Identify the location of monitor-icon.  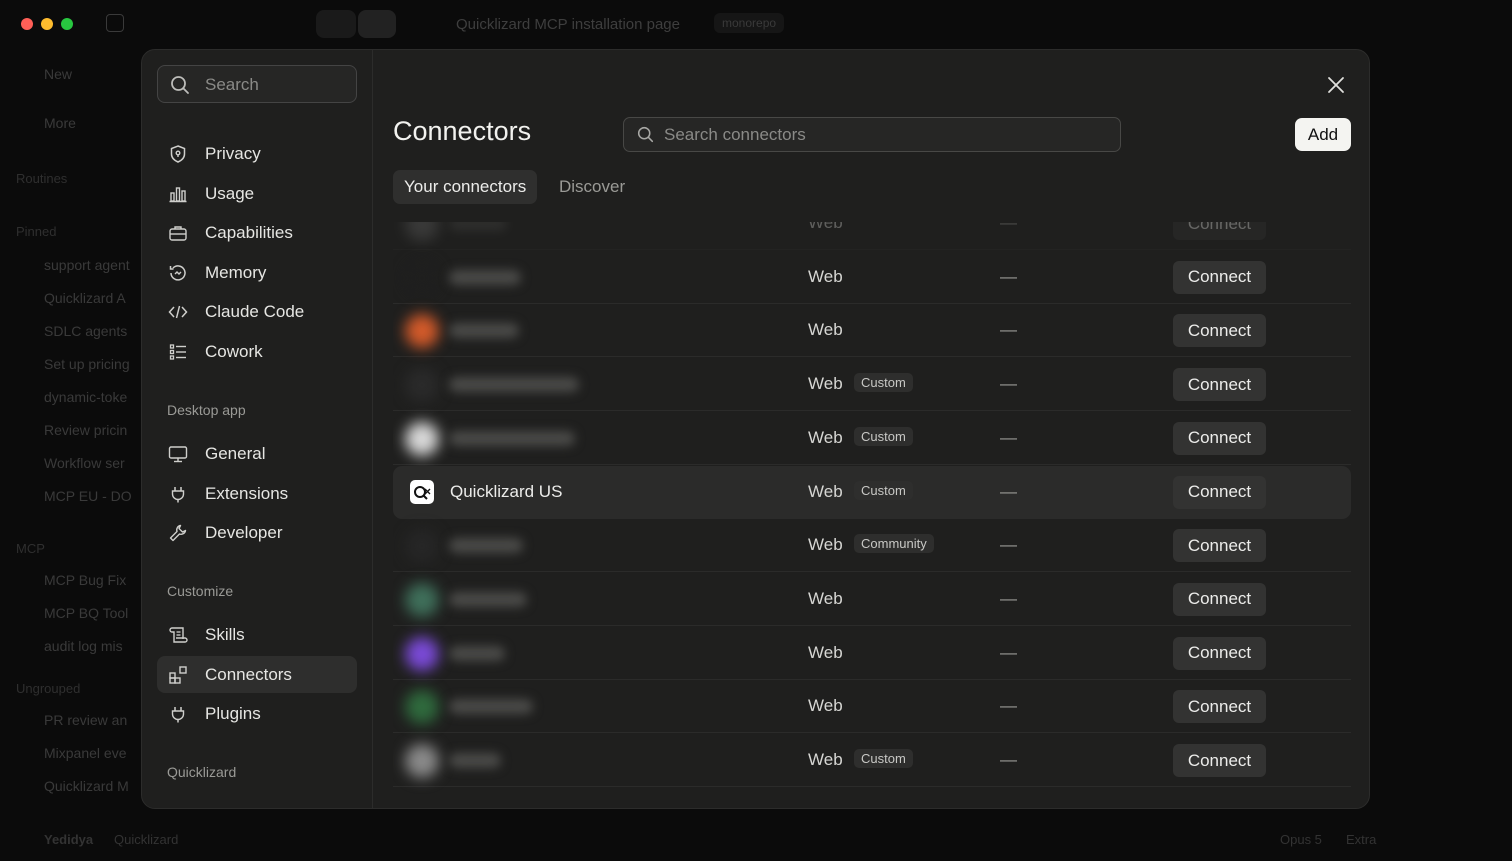
(178, 454).